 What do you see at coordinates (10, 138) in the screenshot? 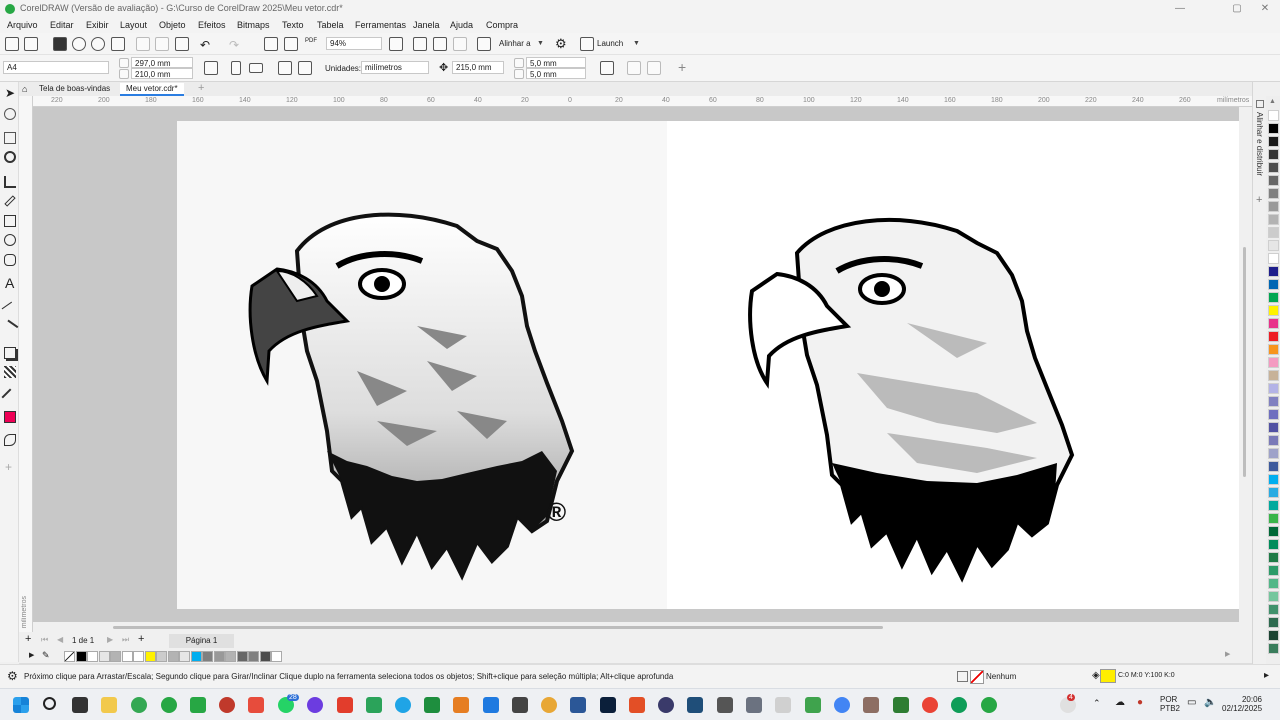
I see `crop-tool-icon` at bounding box center [10, 138].